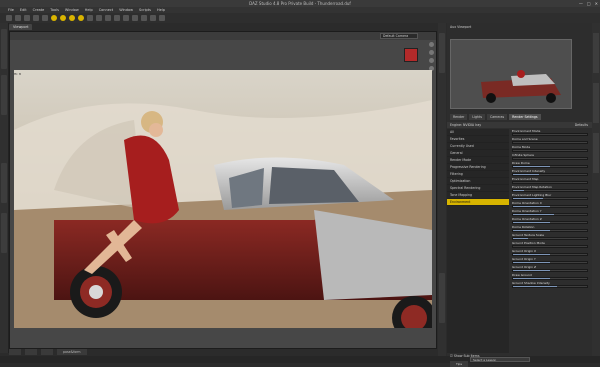 Image resolution: width=600 pixels, height=367 pixels. I want to click on category-item: Filtering, so click(478, 174).